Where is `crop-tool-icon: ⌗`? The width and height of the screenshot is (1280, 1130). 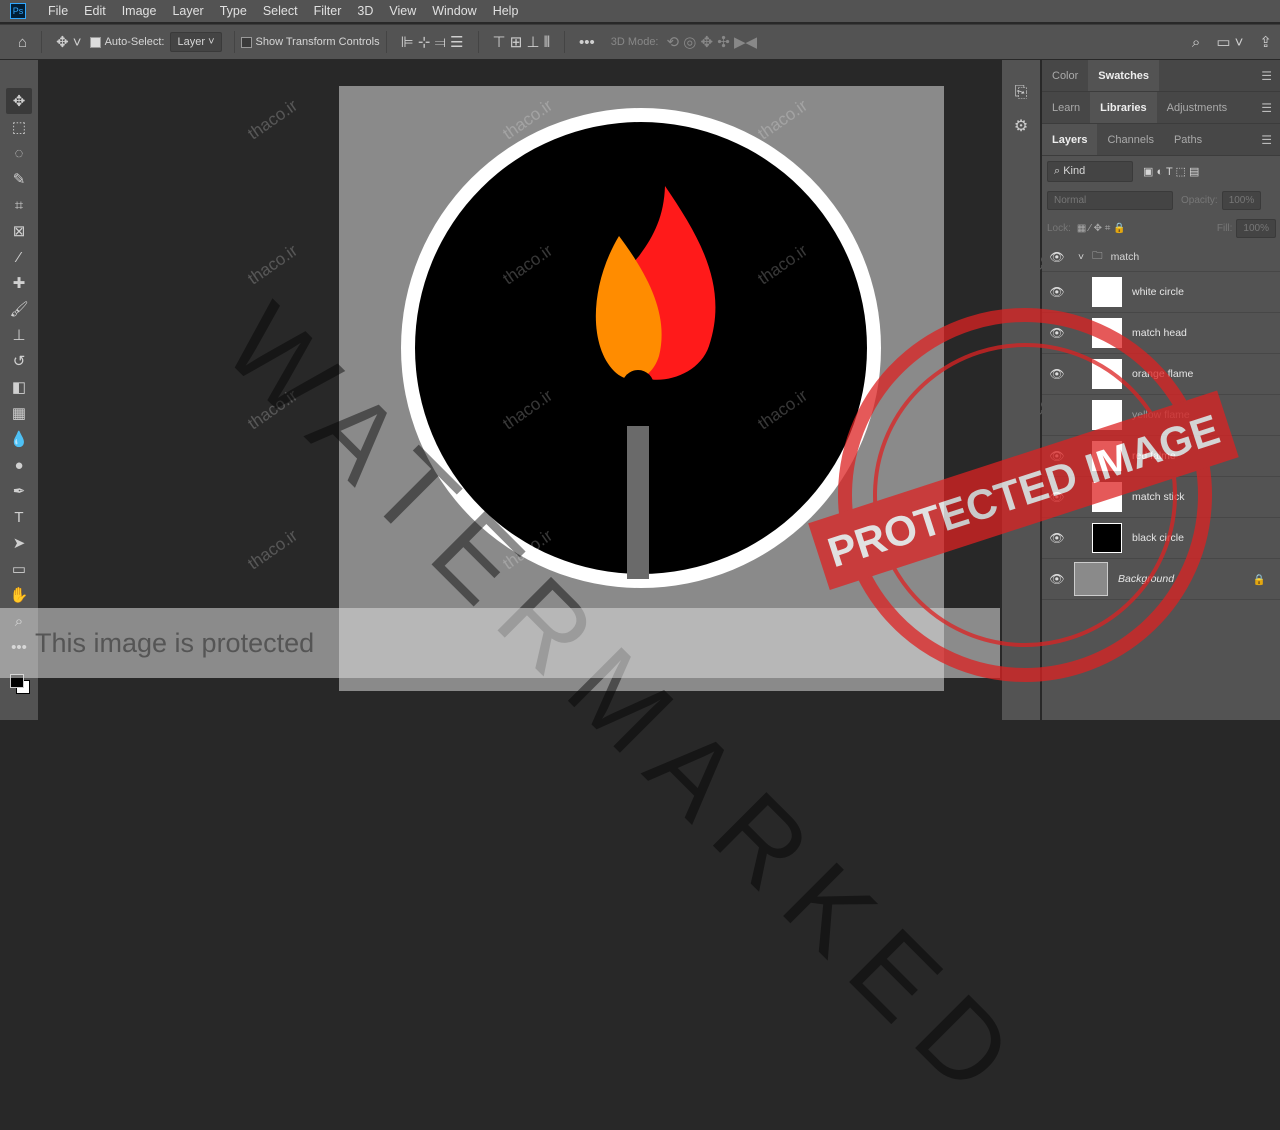
crop-tool-icon: ⌗ is located at coordinates (19, 205).